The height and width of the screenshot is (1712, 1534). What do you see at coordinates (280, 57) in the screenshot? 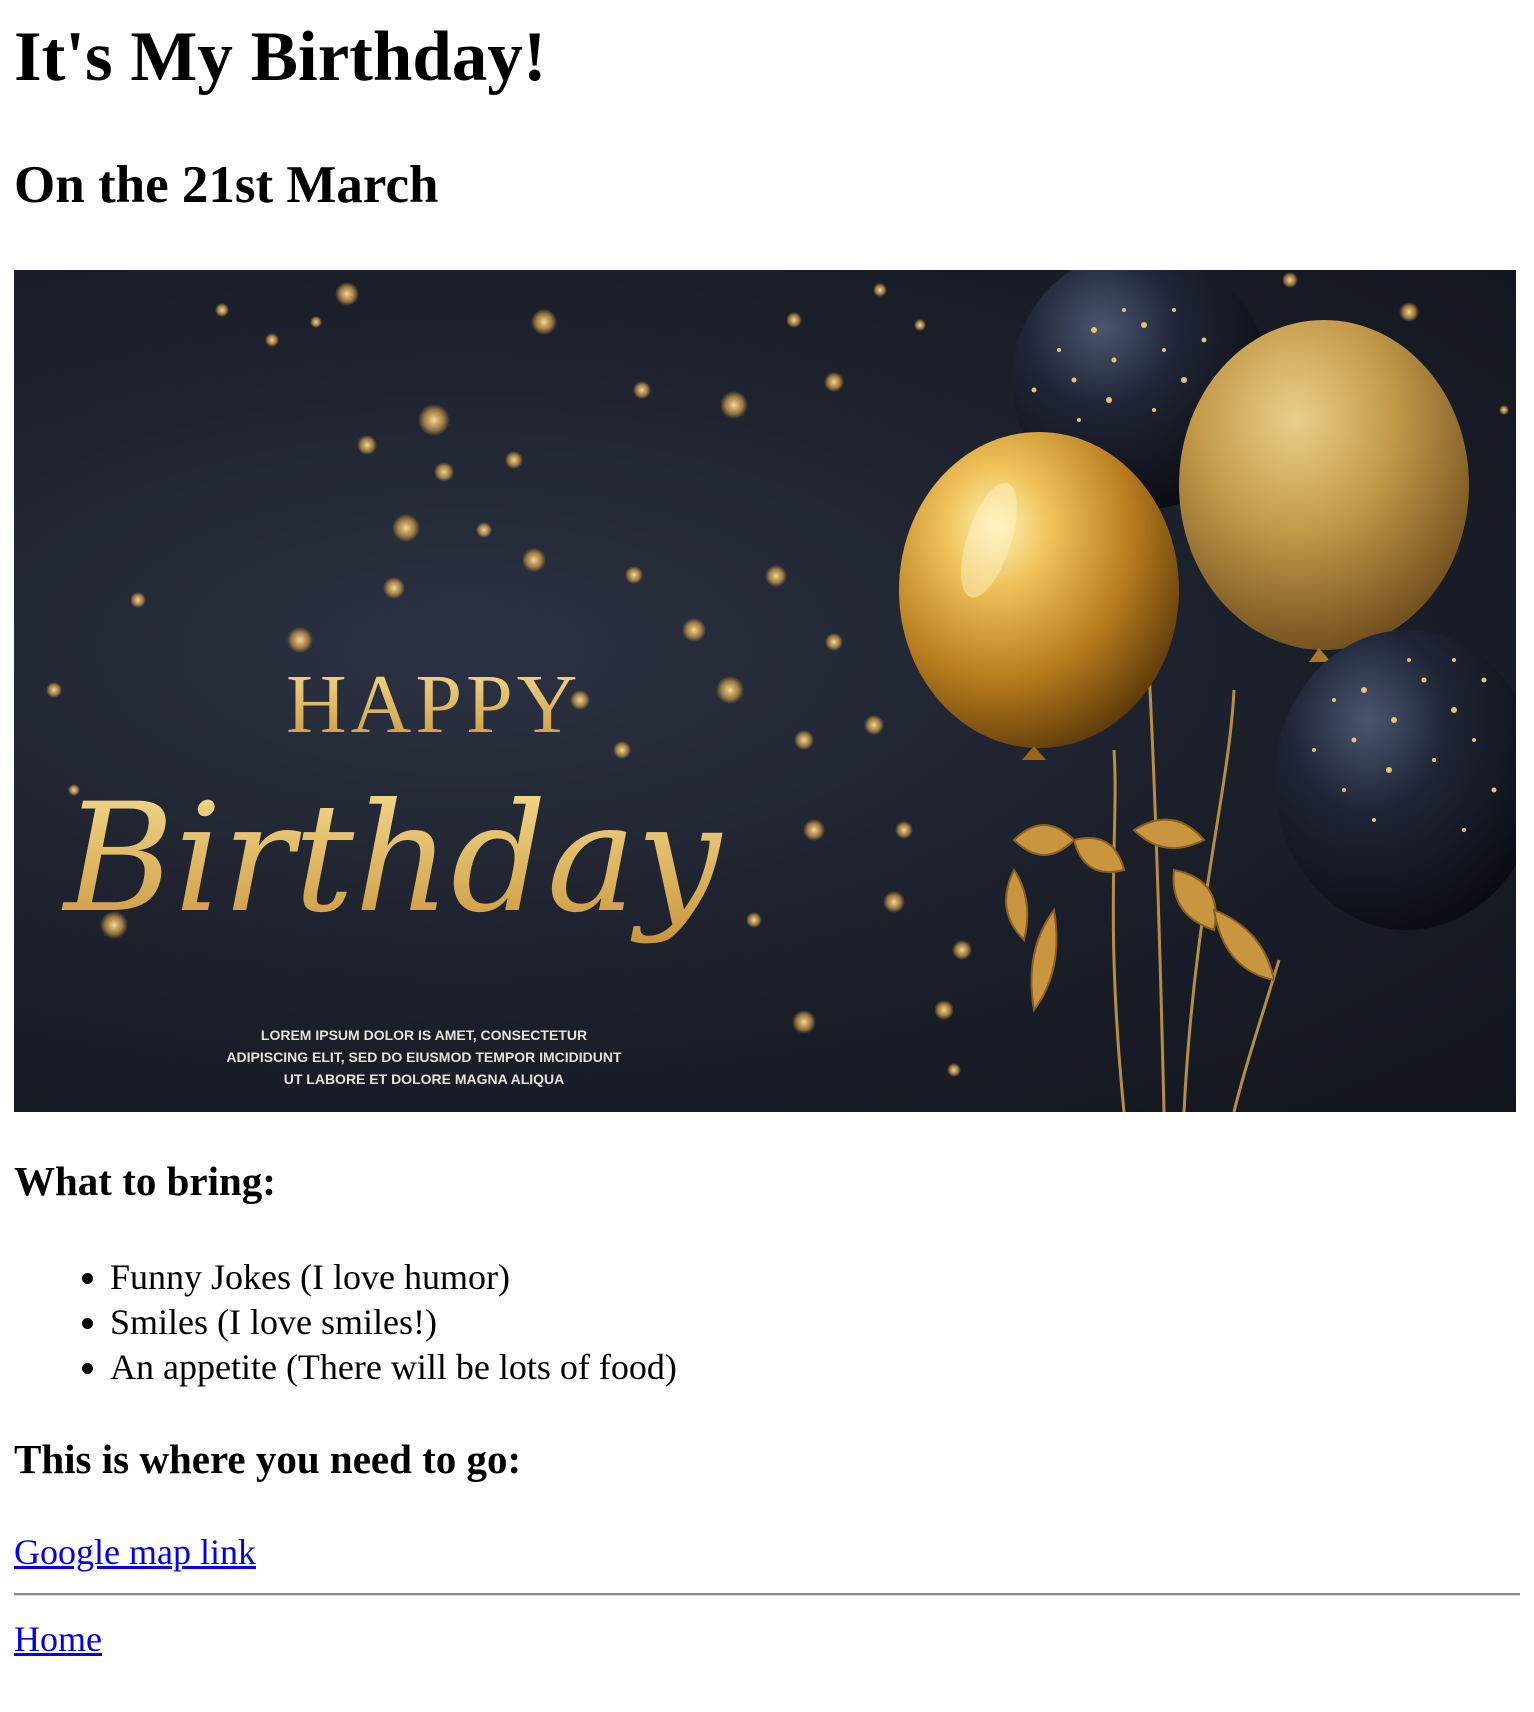
I see `page-title: It's My Birthday!` at bounding box center [280, 57].